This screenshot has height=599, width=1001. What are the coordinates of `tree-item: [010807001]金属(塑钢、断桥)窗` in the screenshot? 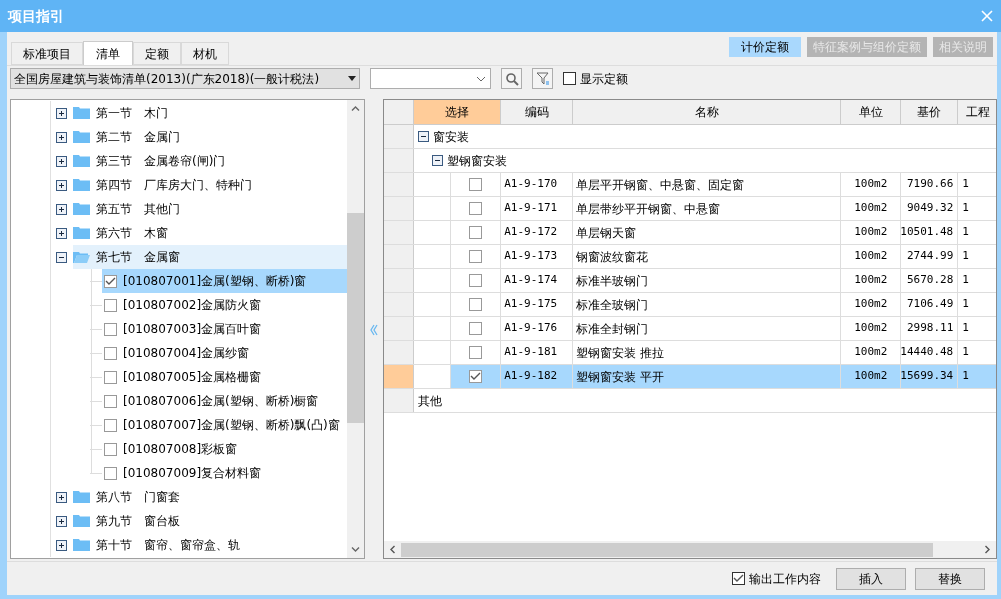 It's located at (225, 281).